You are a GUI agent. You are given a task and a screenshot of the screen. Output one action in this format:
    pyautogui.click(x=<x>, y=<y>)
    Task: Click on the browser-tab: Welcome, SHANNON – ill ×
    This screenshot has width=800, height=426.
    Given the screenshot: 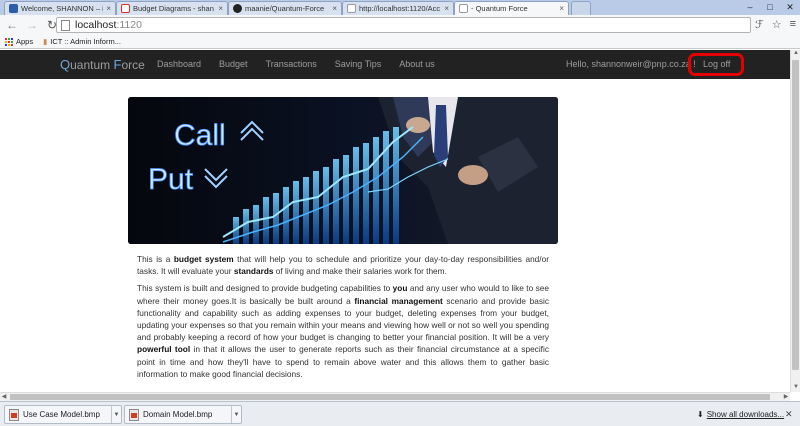 What is the action you would take?
    pyautogui.click(x=60, y=8)
    